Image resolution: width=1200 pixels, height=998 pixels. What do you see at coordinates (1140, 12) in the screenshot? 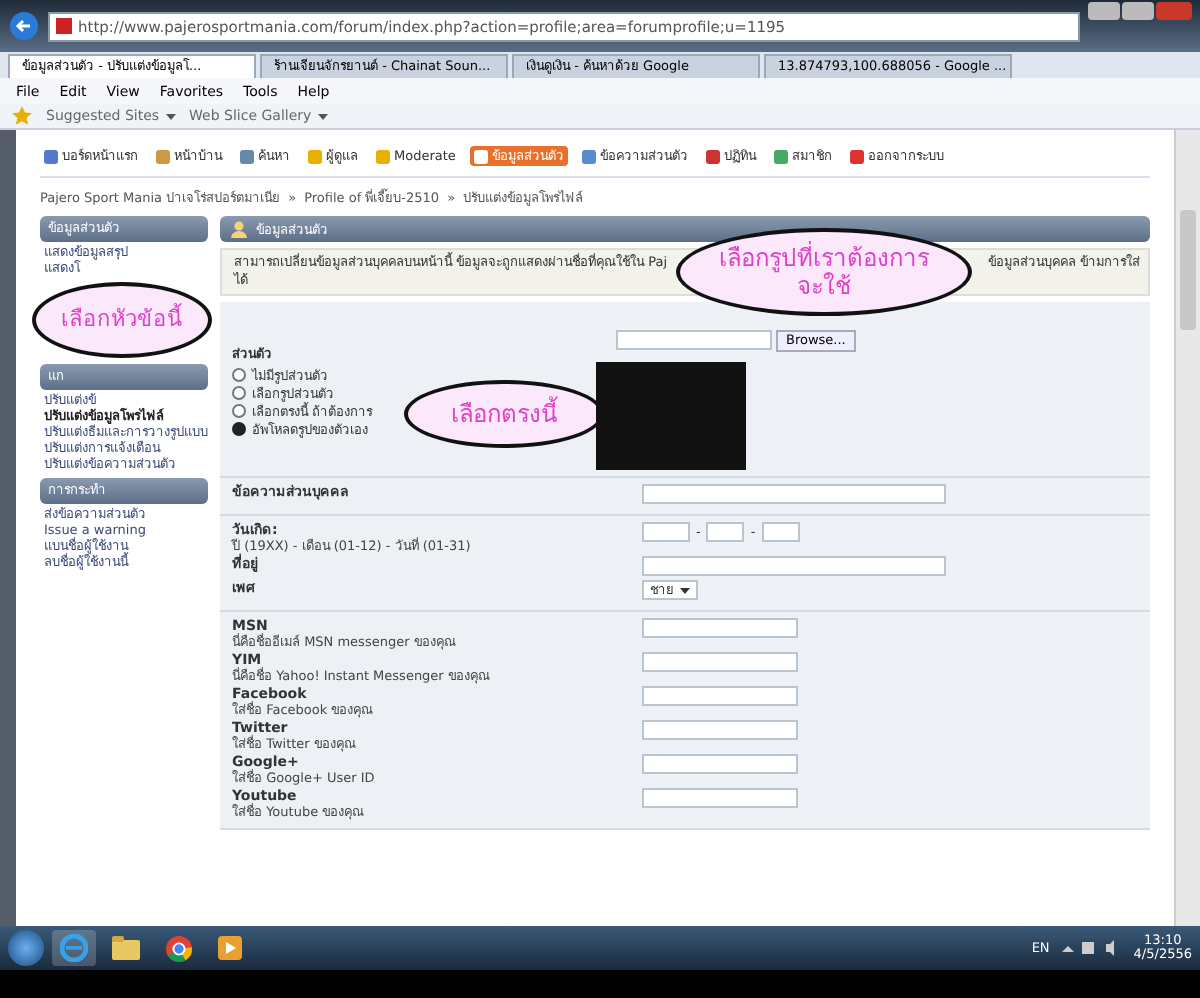
I see `window-controls-icon` at bounding box center [1140, 12].